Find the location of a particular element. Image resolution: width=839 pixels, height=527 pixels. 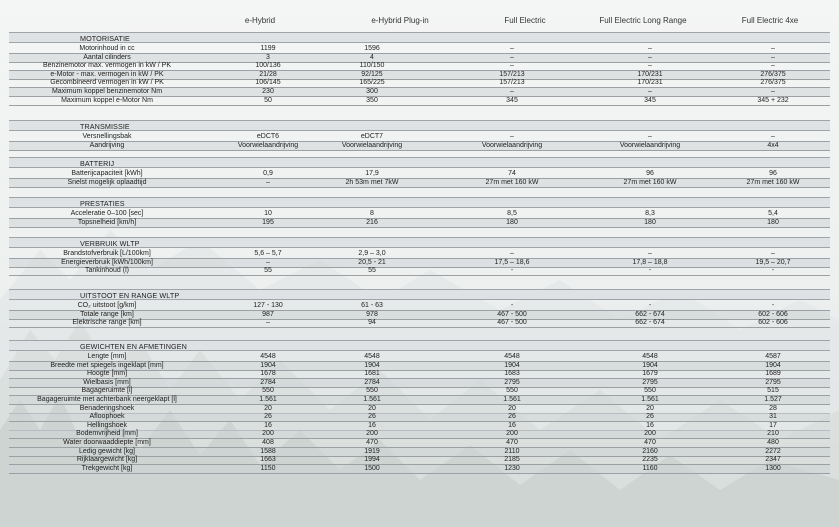

row-value: 1919 is located at coordinates (372, 451).